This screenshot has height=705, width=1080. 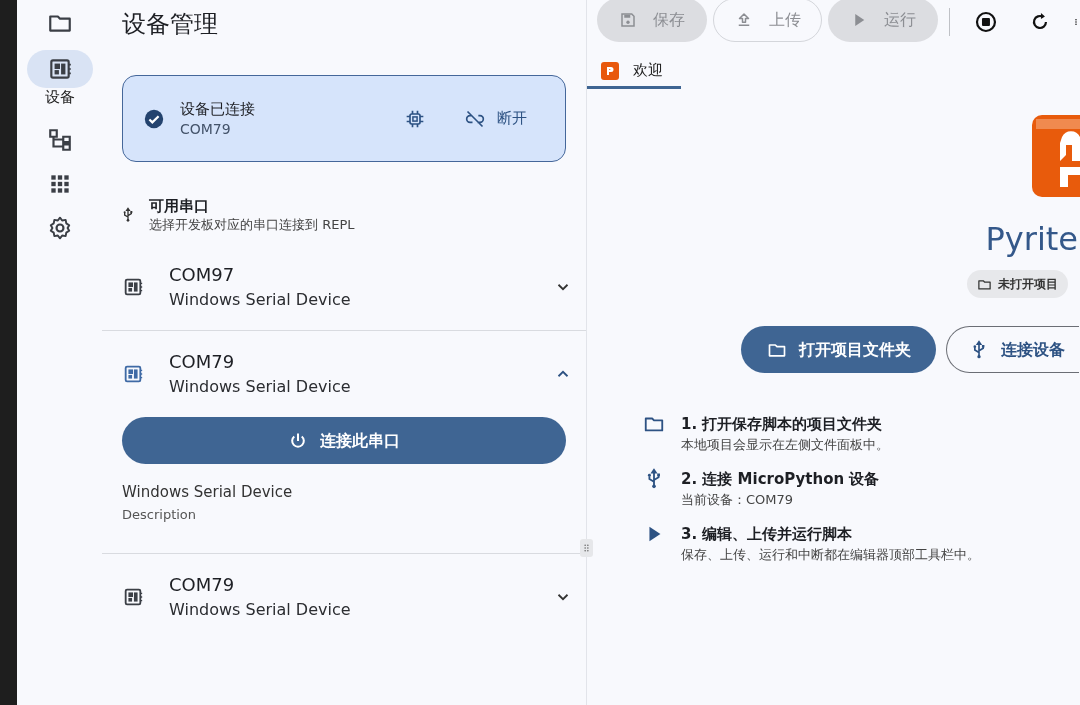 What do you see at coordinates (344, 287) in the screenshot?
I see `port-row: COM97 Windows Serial Device` at bounding box center [344, 287].